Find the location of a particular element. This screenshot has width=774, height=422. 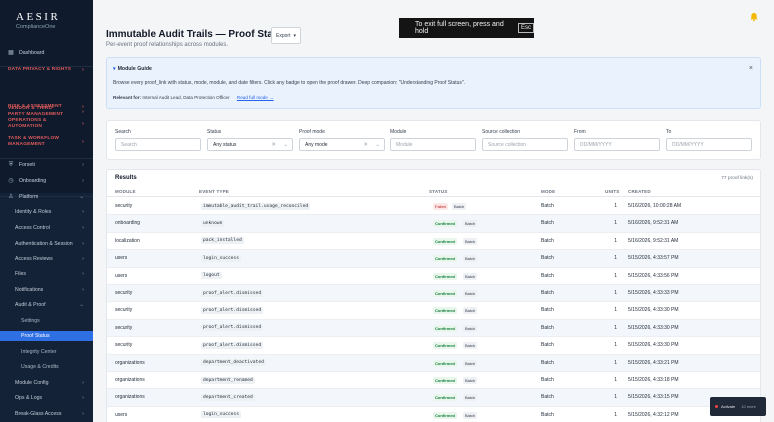

sidebar-item-authentication-session: Authentication & Session › is located at coordinates (46, 244).